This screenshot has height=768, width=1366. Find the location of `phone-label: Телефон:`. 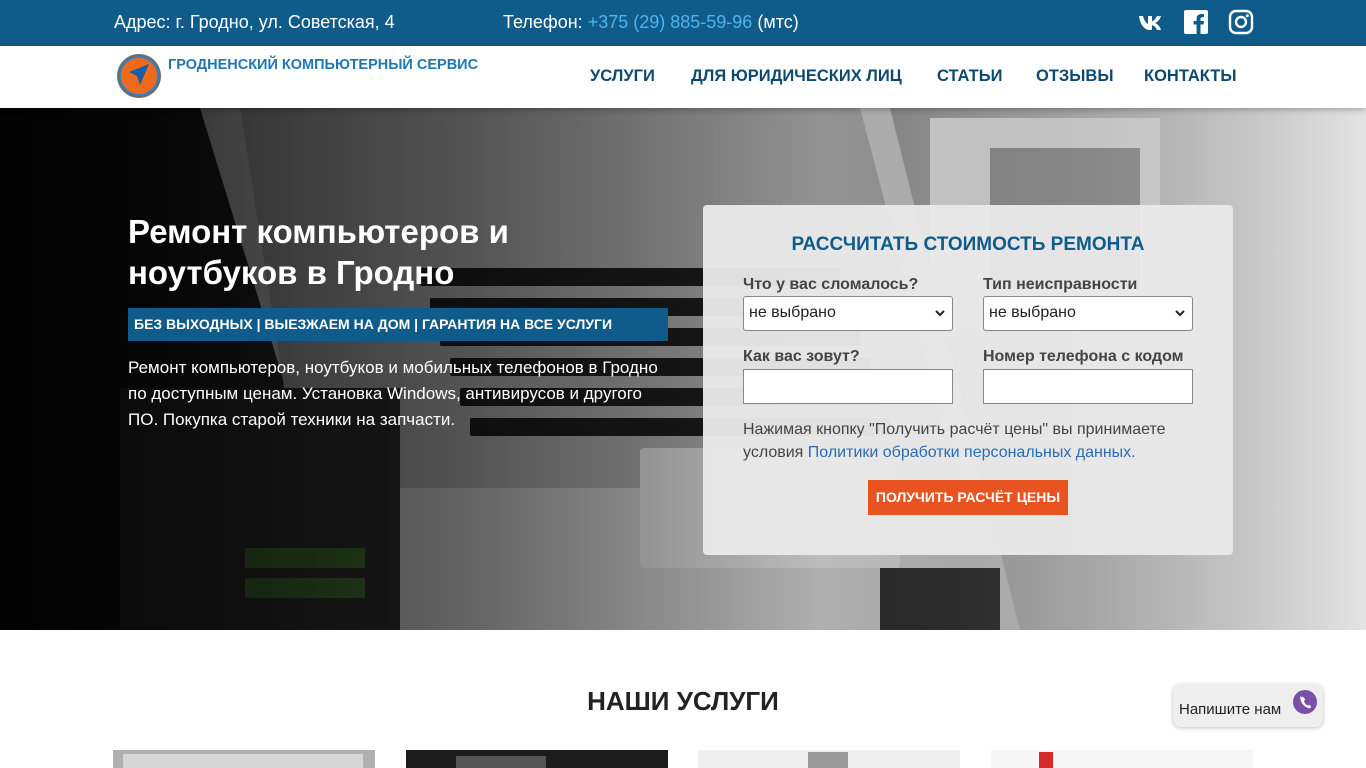

phone-label: Телефон: is located at coordinates (543, 22).